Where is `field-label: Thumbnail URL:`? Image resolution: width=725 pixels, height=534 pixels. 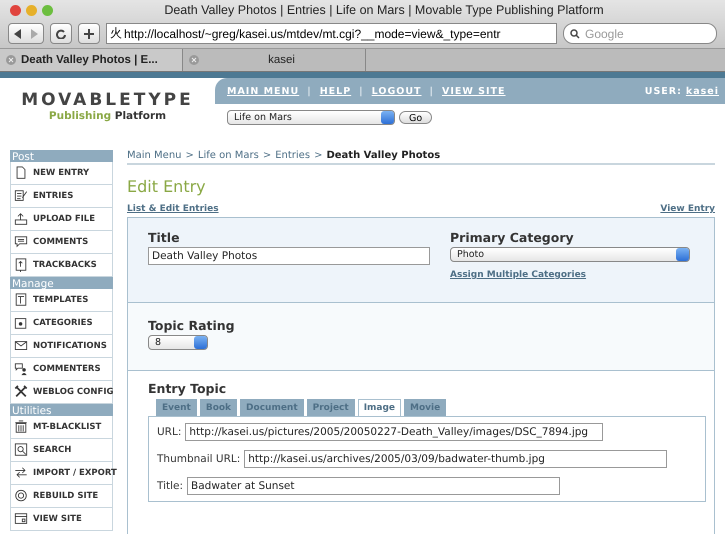
field-label: Thumbnail URL: is located at coordinates (198, 459).